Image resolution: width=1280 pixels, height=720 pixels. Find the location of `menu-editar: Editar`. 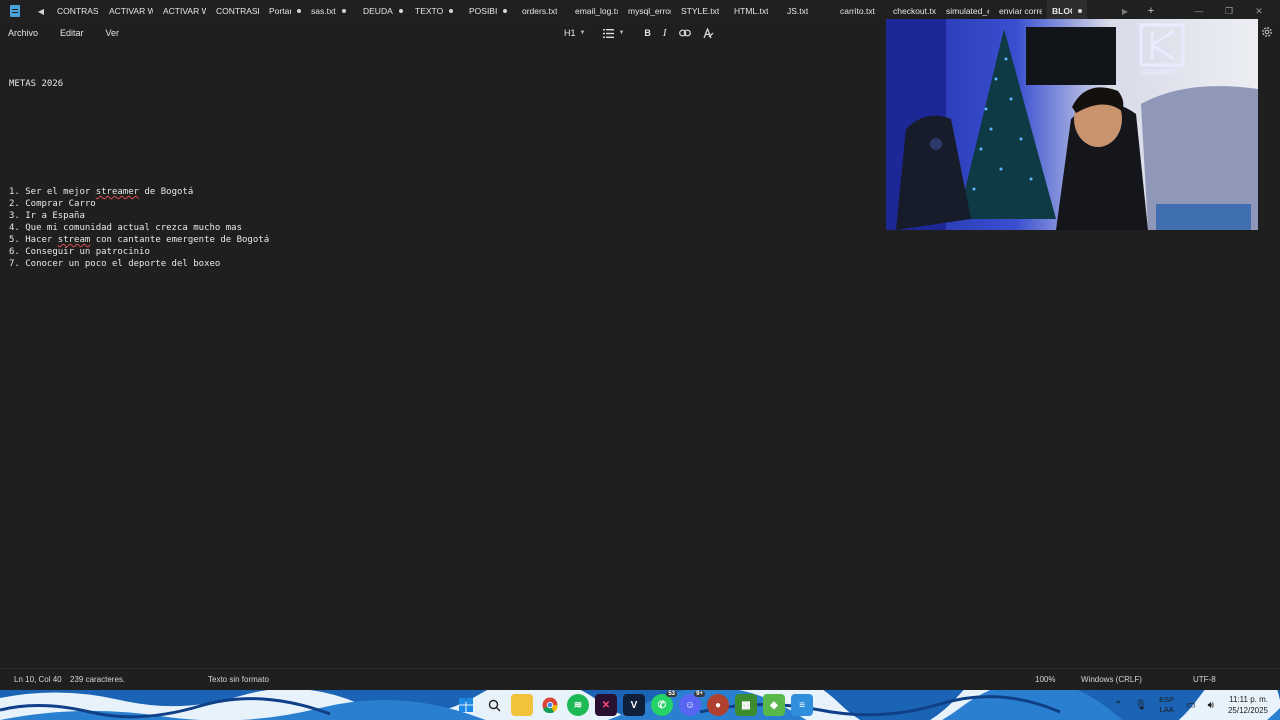

menu-editar: Editar is located at coordinates (69, 33).